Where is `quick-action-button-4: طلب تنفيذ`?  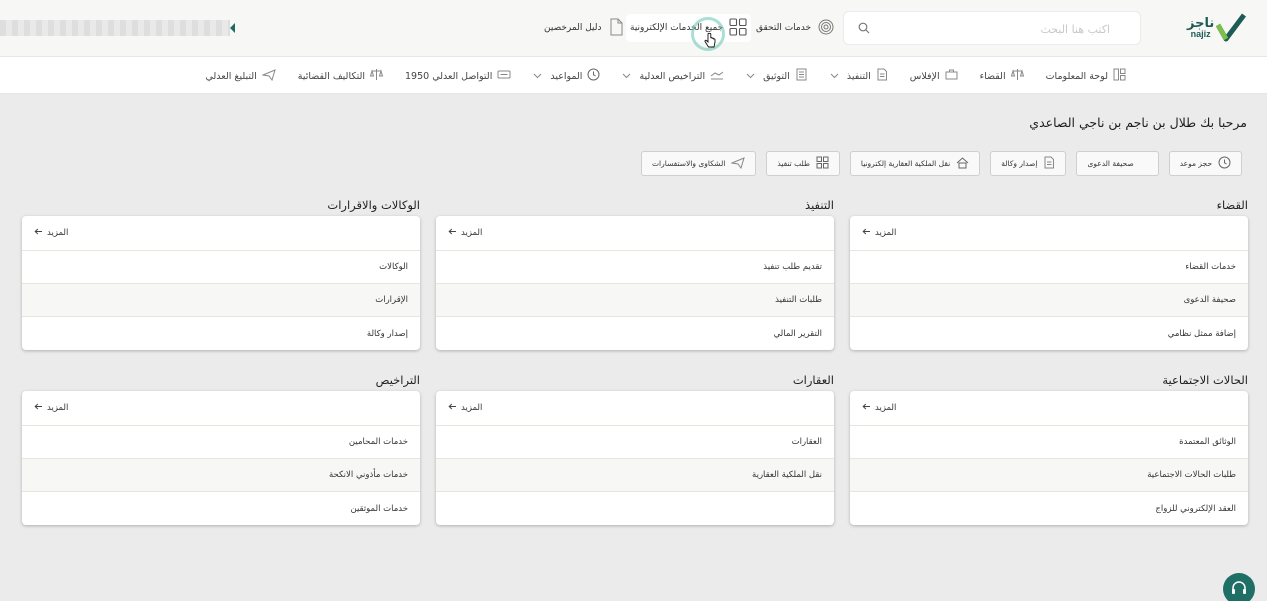 quick-action-button-4: طلب تنفيذ is located at coordinates (803, 163).